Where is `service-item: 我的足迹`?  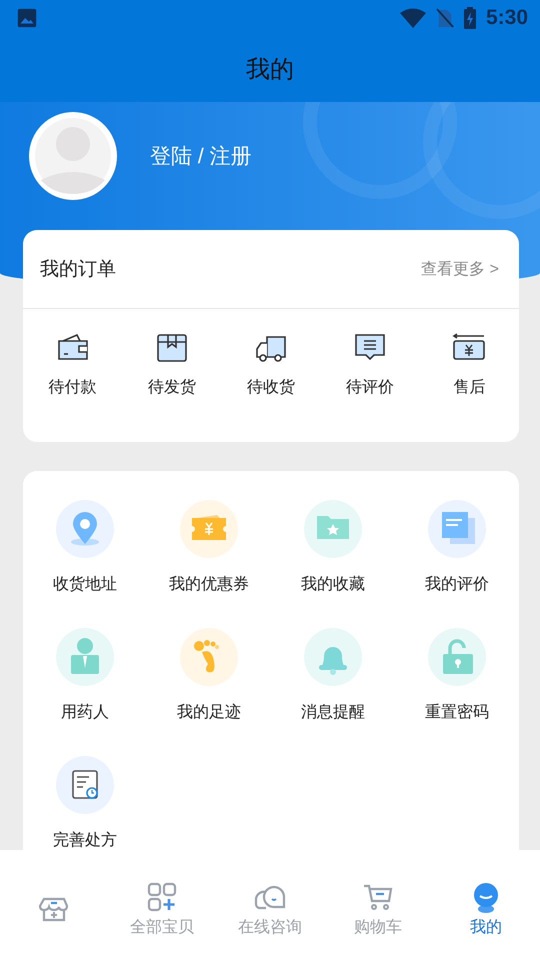
service-item: 我的足迹 is located at coordinates (209, 675).